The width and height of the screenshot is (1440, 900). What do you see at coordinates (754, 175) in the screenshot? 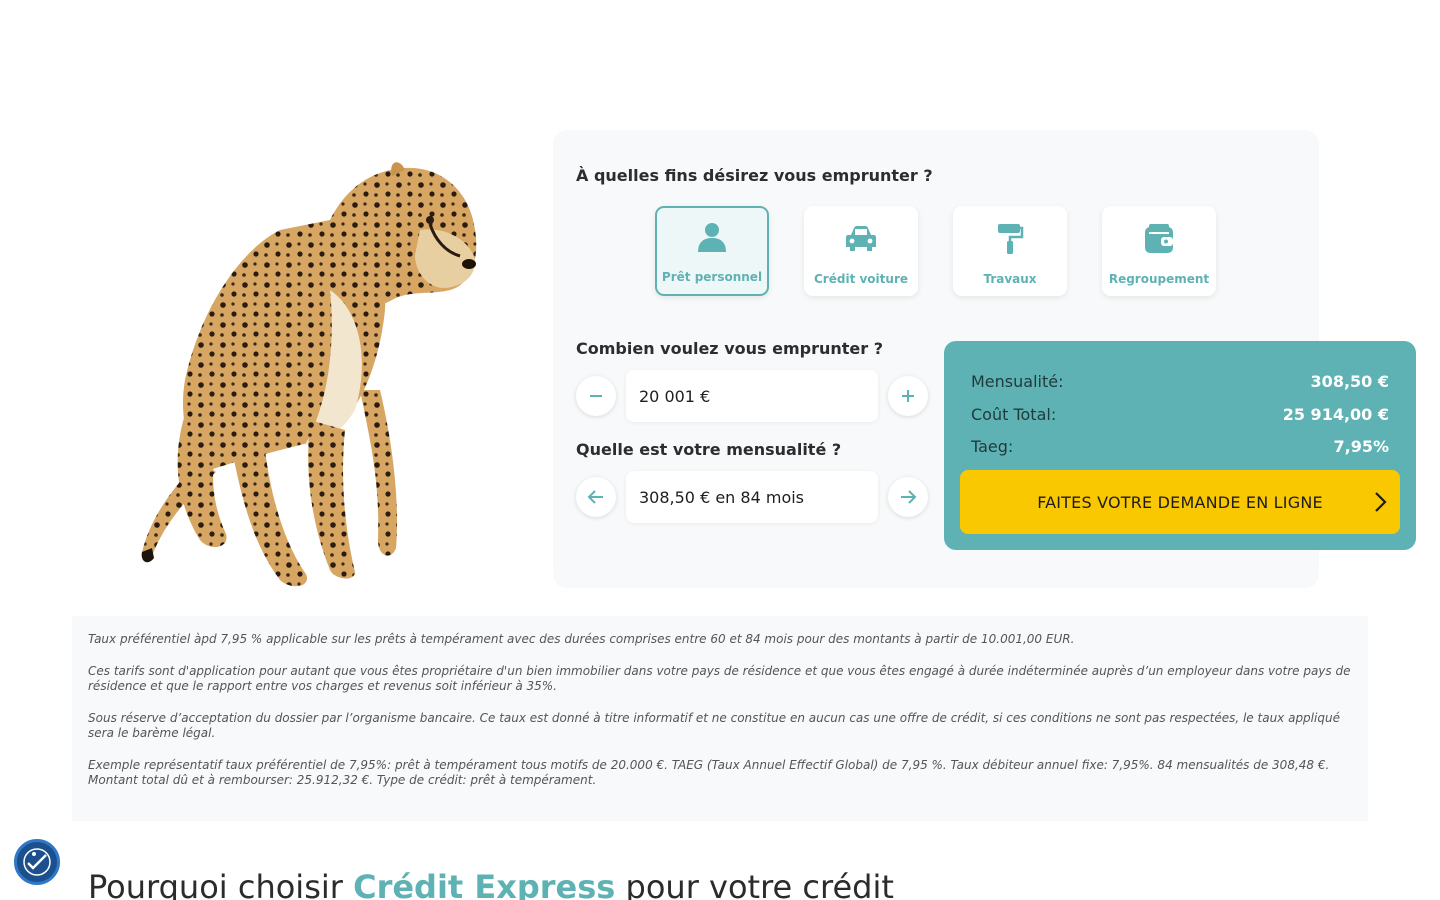
I see `purpose-question: À quelles fins désirez vous emprunter ?` at bounding box center [754, 175].